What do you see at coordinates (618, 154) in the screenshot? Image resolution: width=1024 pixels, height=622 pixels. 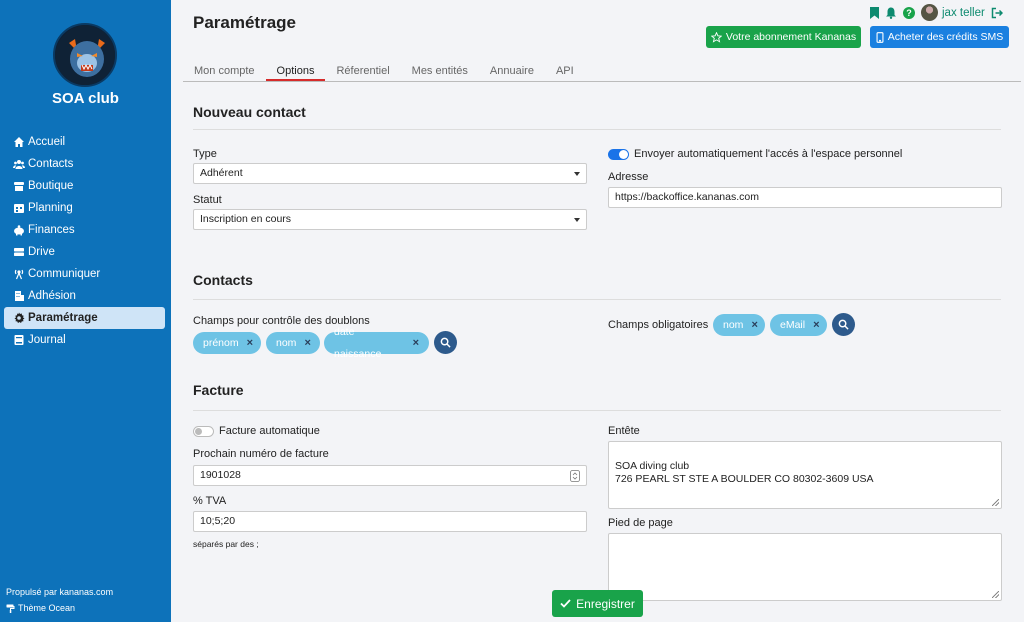 I see `send-access-toggle` at bounding box center [618, 154].